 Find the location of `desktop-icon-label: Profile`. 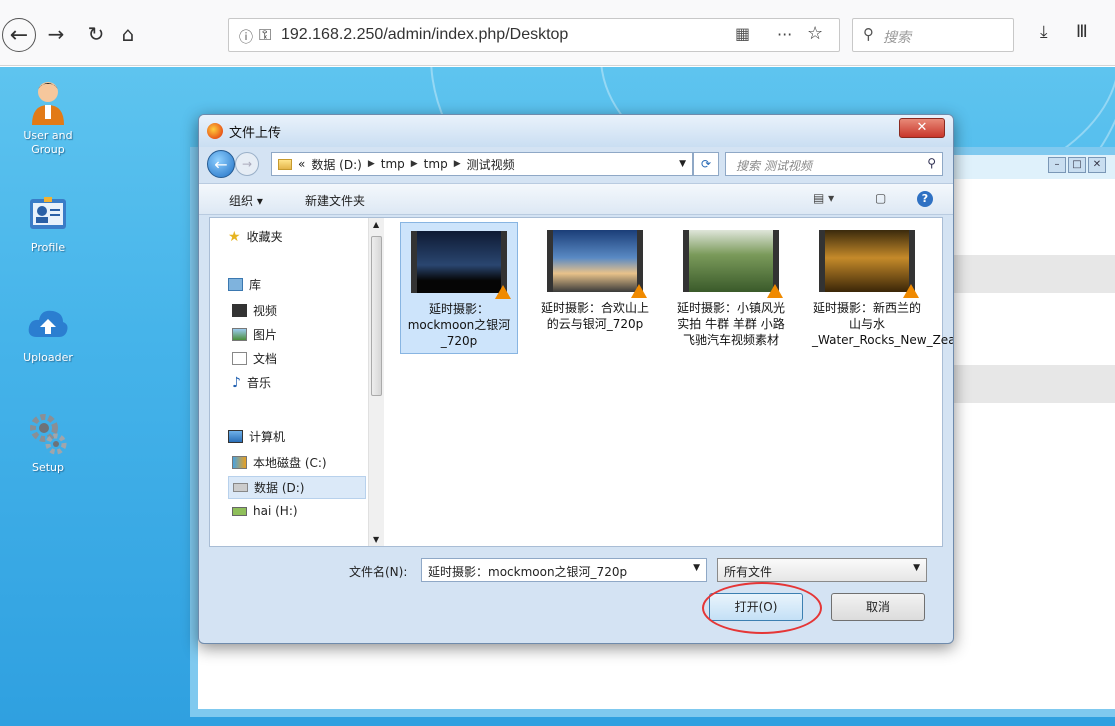

desktop-icon-label: Profile is located at coordinates (48, 247).